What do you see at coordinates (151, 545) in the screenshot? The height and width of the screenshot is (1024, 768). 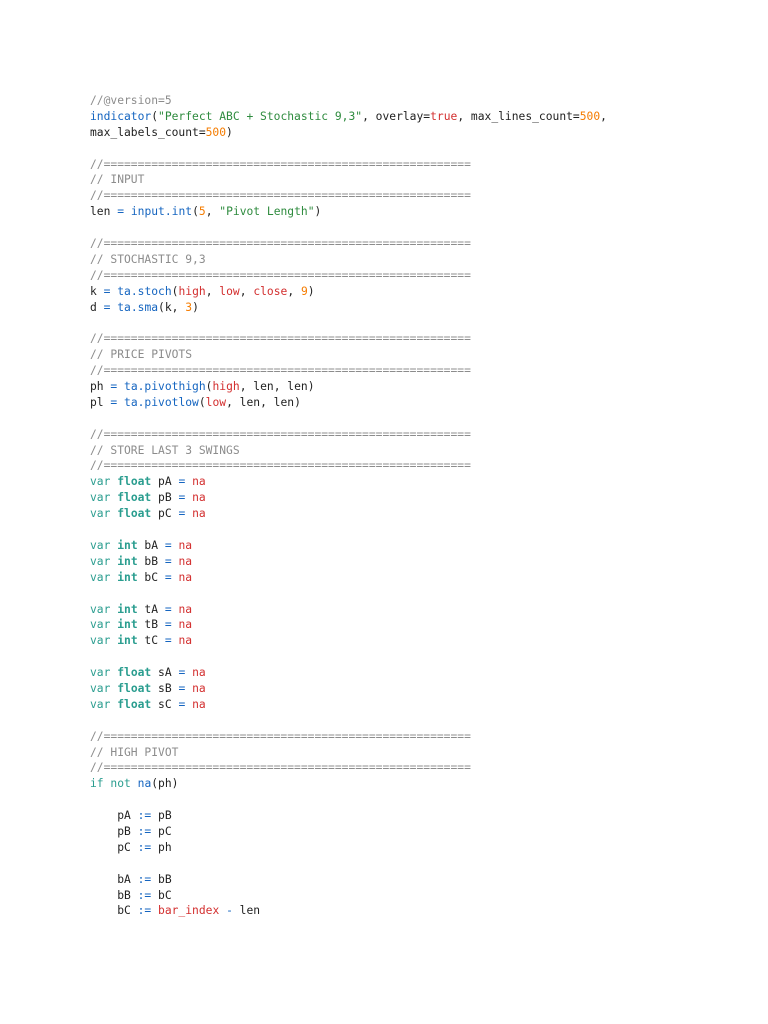 I see `code-token: bA` at bounding box center [151, 545].